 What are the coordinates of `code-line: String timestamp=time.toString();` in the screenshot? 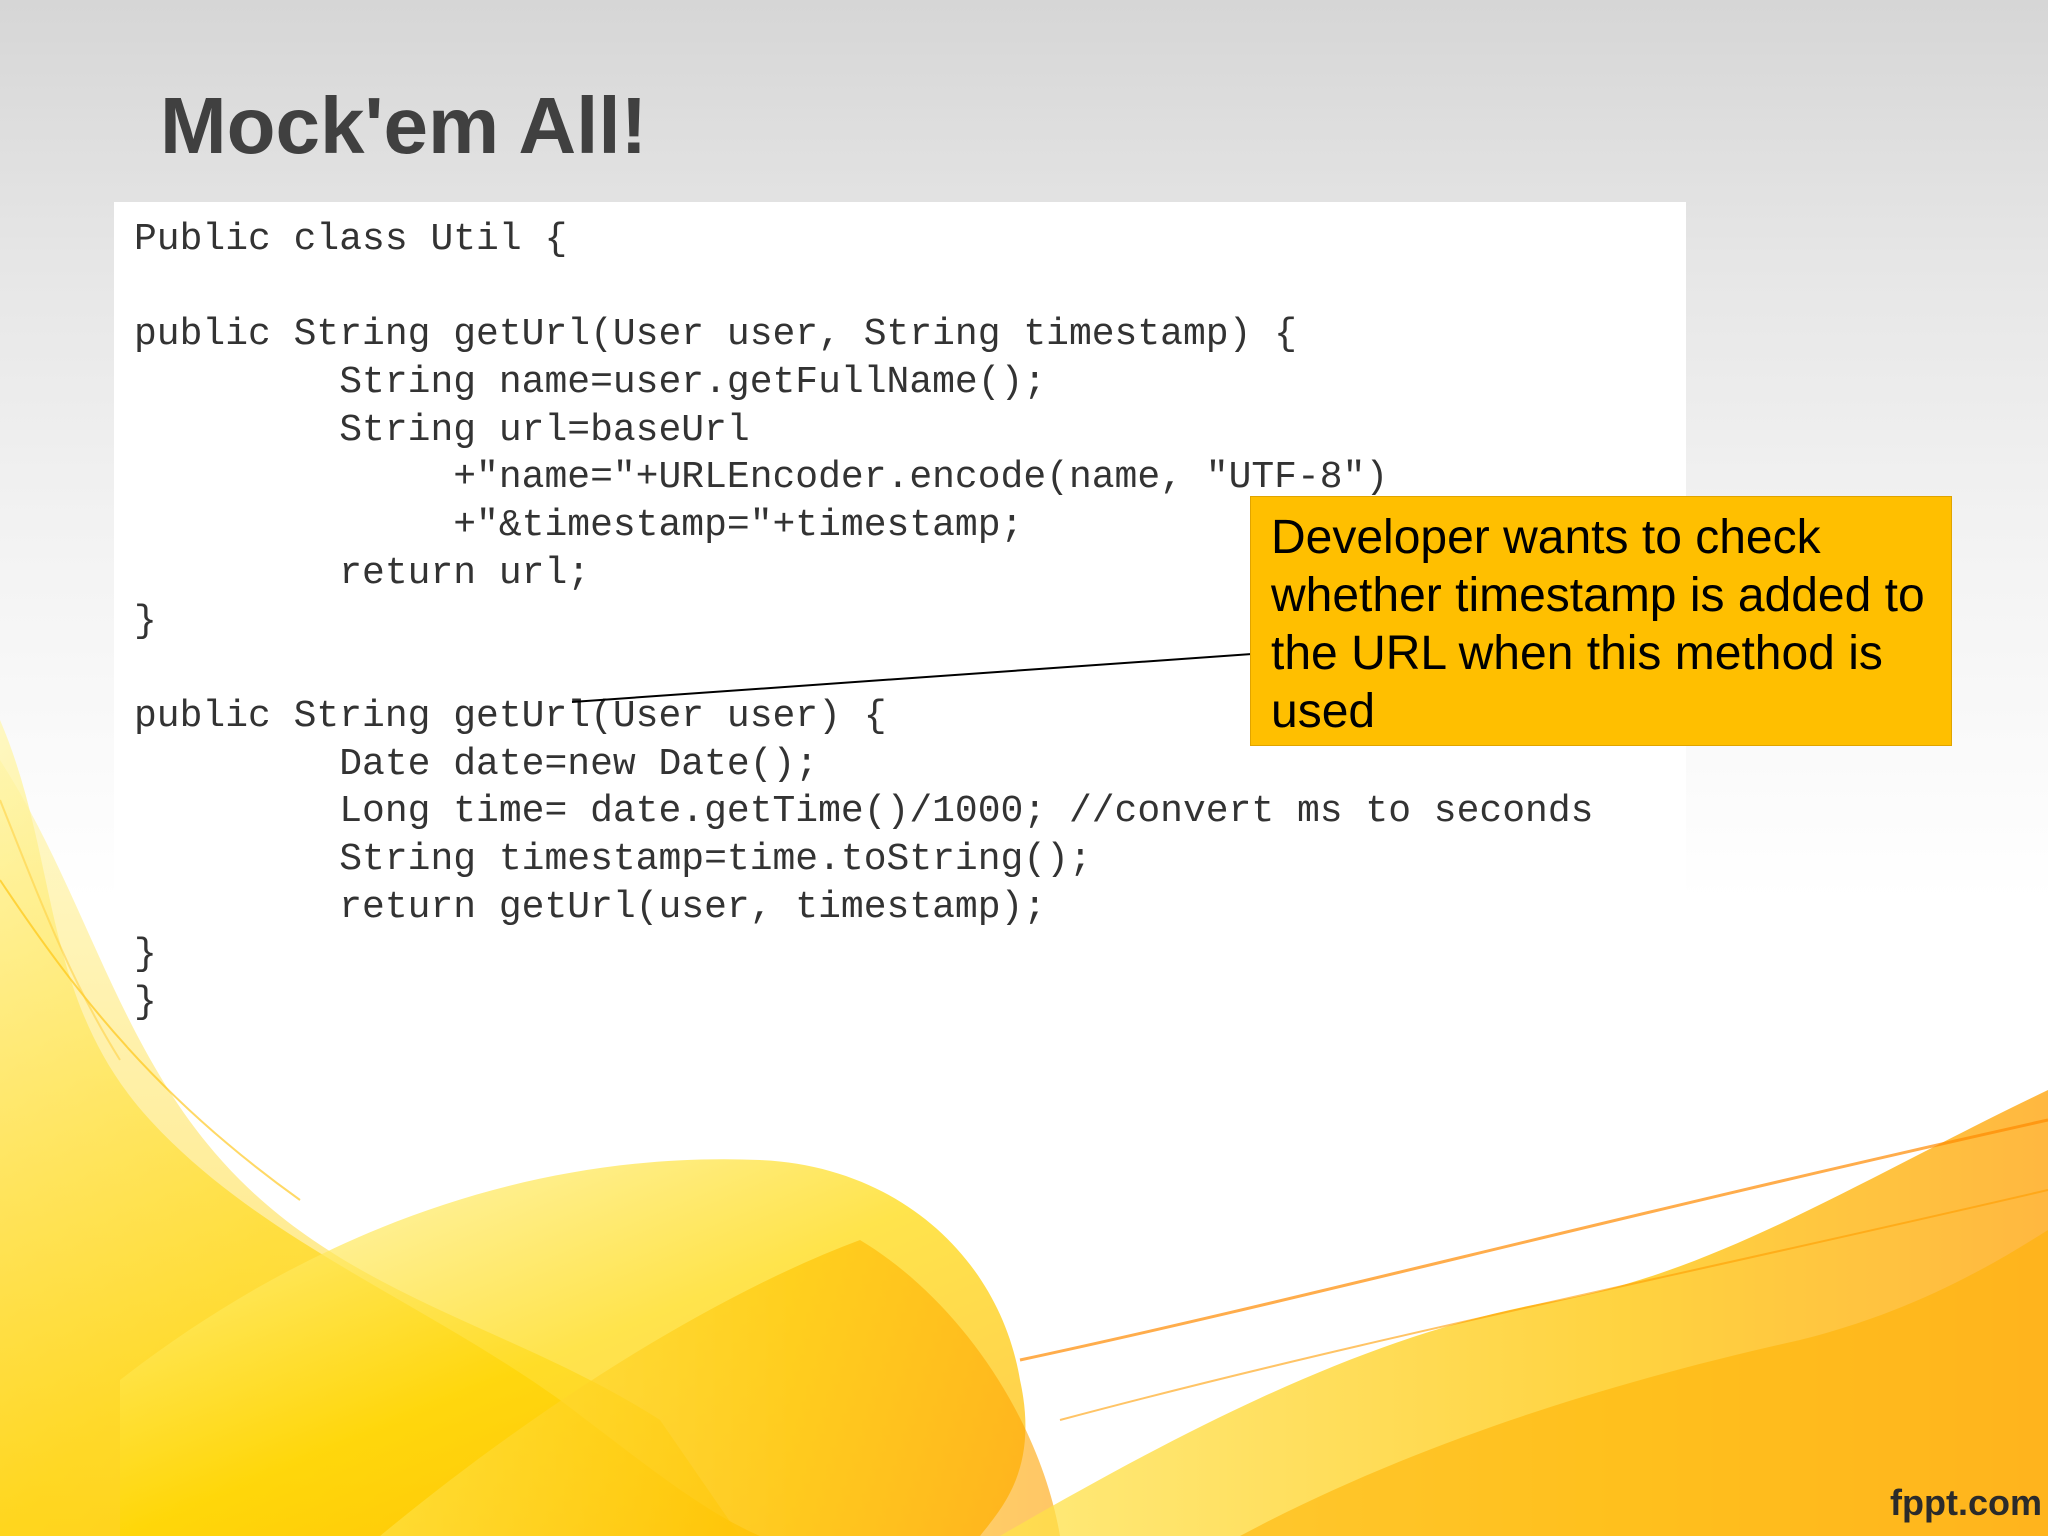 It's located at (613, 859).